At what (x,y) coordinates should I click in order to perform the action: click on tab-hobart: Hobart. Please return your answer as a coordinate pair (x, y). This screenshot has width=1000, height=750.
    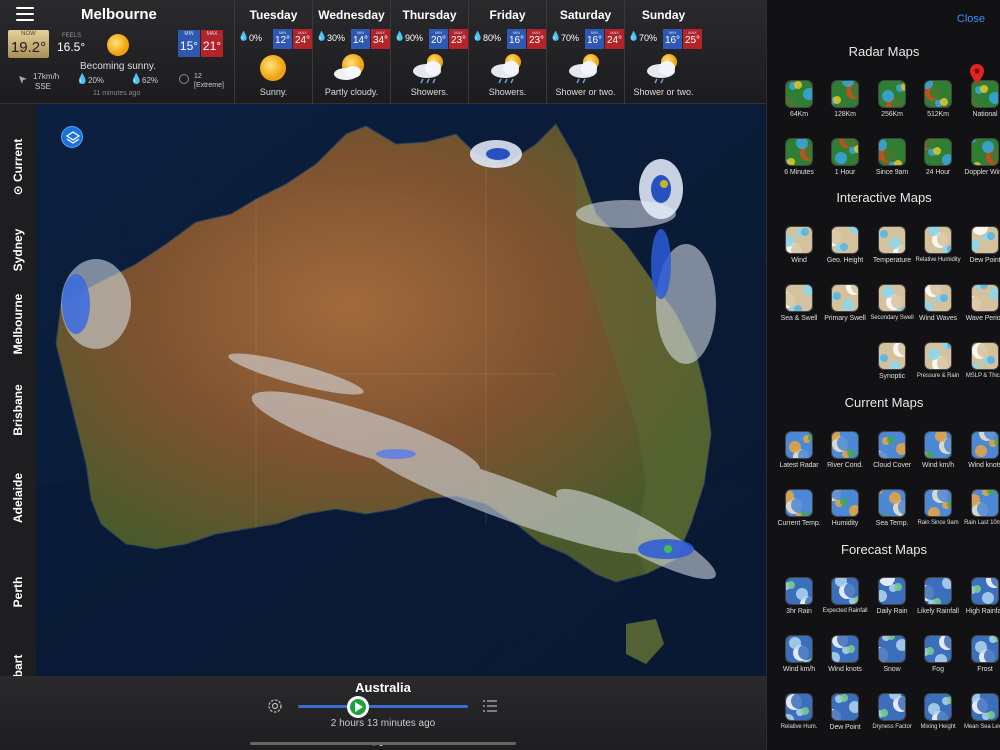
    Looking at the image, I should click on (18, 660).